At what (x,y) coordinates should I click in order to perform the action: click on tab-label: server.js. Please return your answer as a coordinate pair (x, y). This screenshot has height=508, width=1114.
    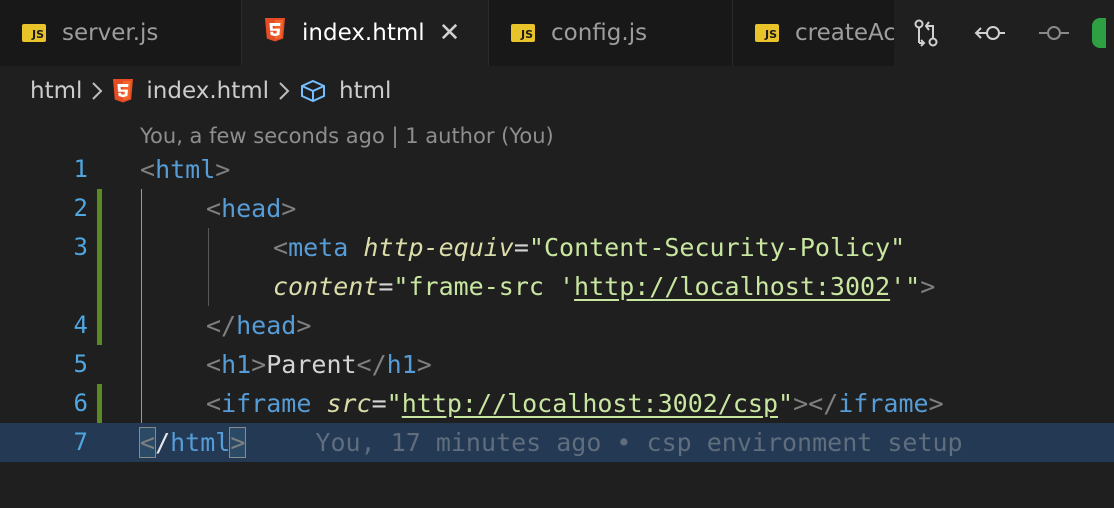
    Looking at the image, I should click on (110, 33).